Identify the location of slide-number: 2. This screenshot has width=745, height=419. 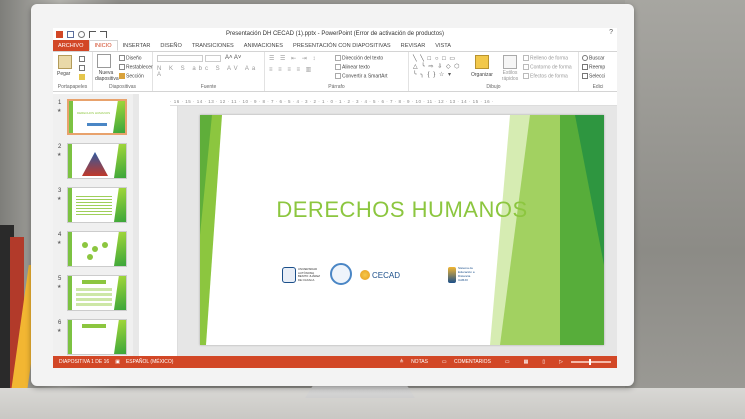
(60, 147).